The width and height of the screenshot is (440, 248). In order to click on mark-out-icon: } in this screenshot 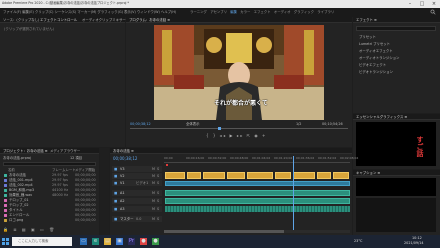, I will do `click(215, 135)`.